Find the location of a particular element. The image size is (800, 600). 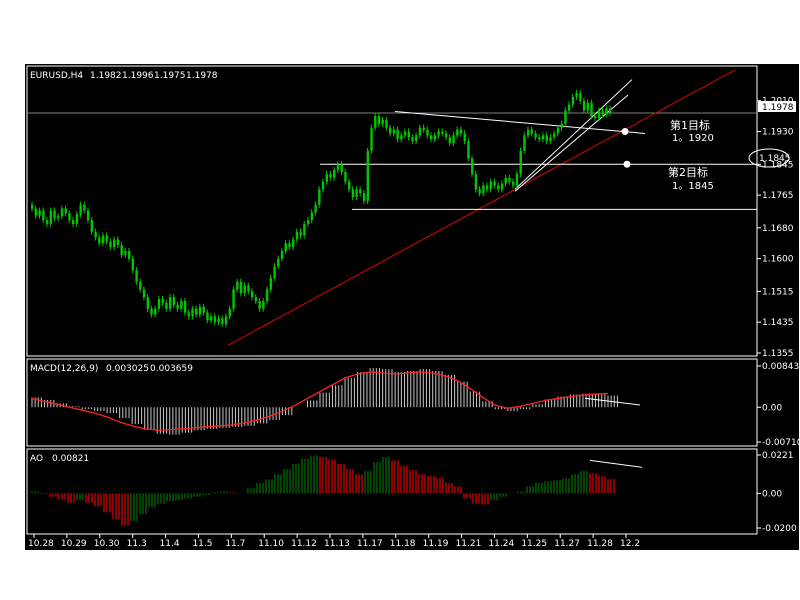

target2-value: 1。1845 is located at coordinates (693, 186).